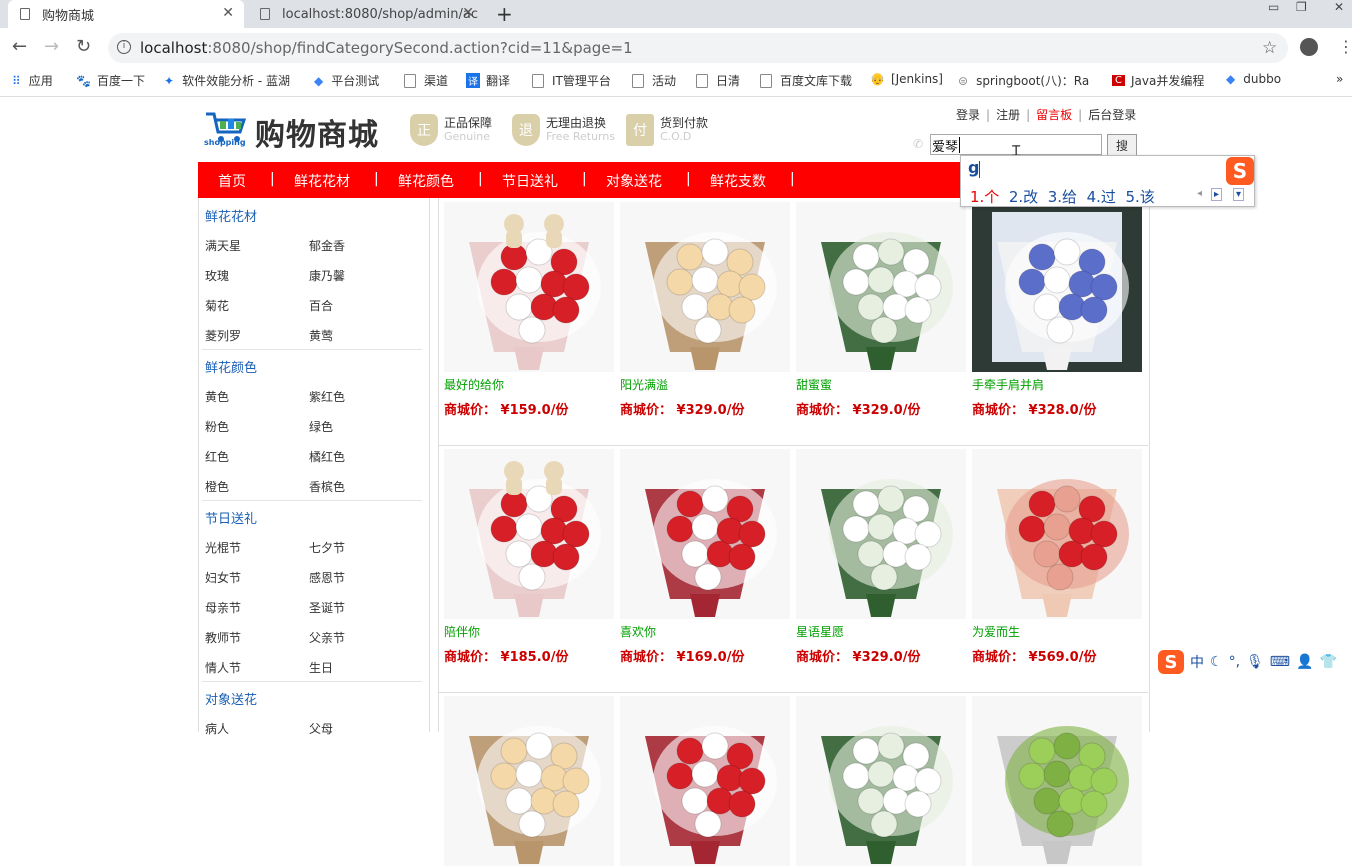 Image resolution: width=1352 pixels, height=866 pixels. I want to click on ime-dropdown-icon: ▾, so click(1239, 194).